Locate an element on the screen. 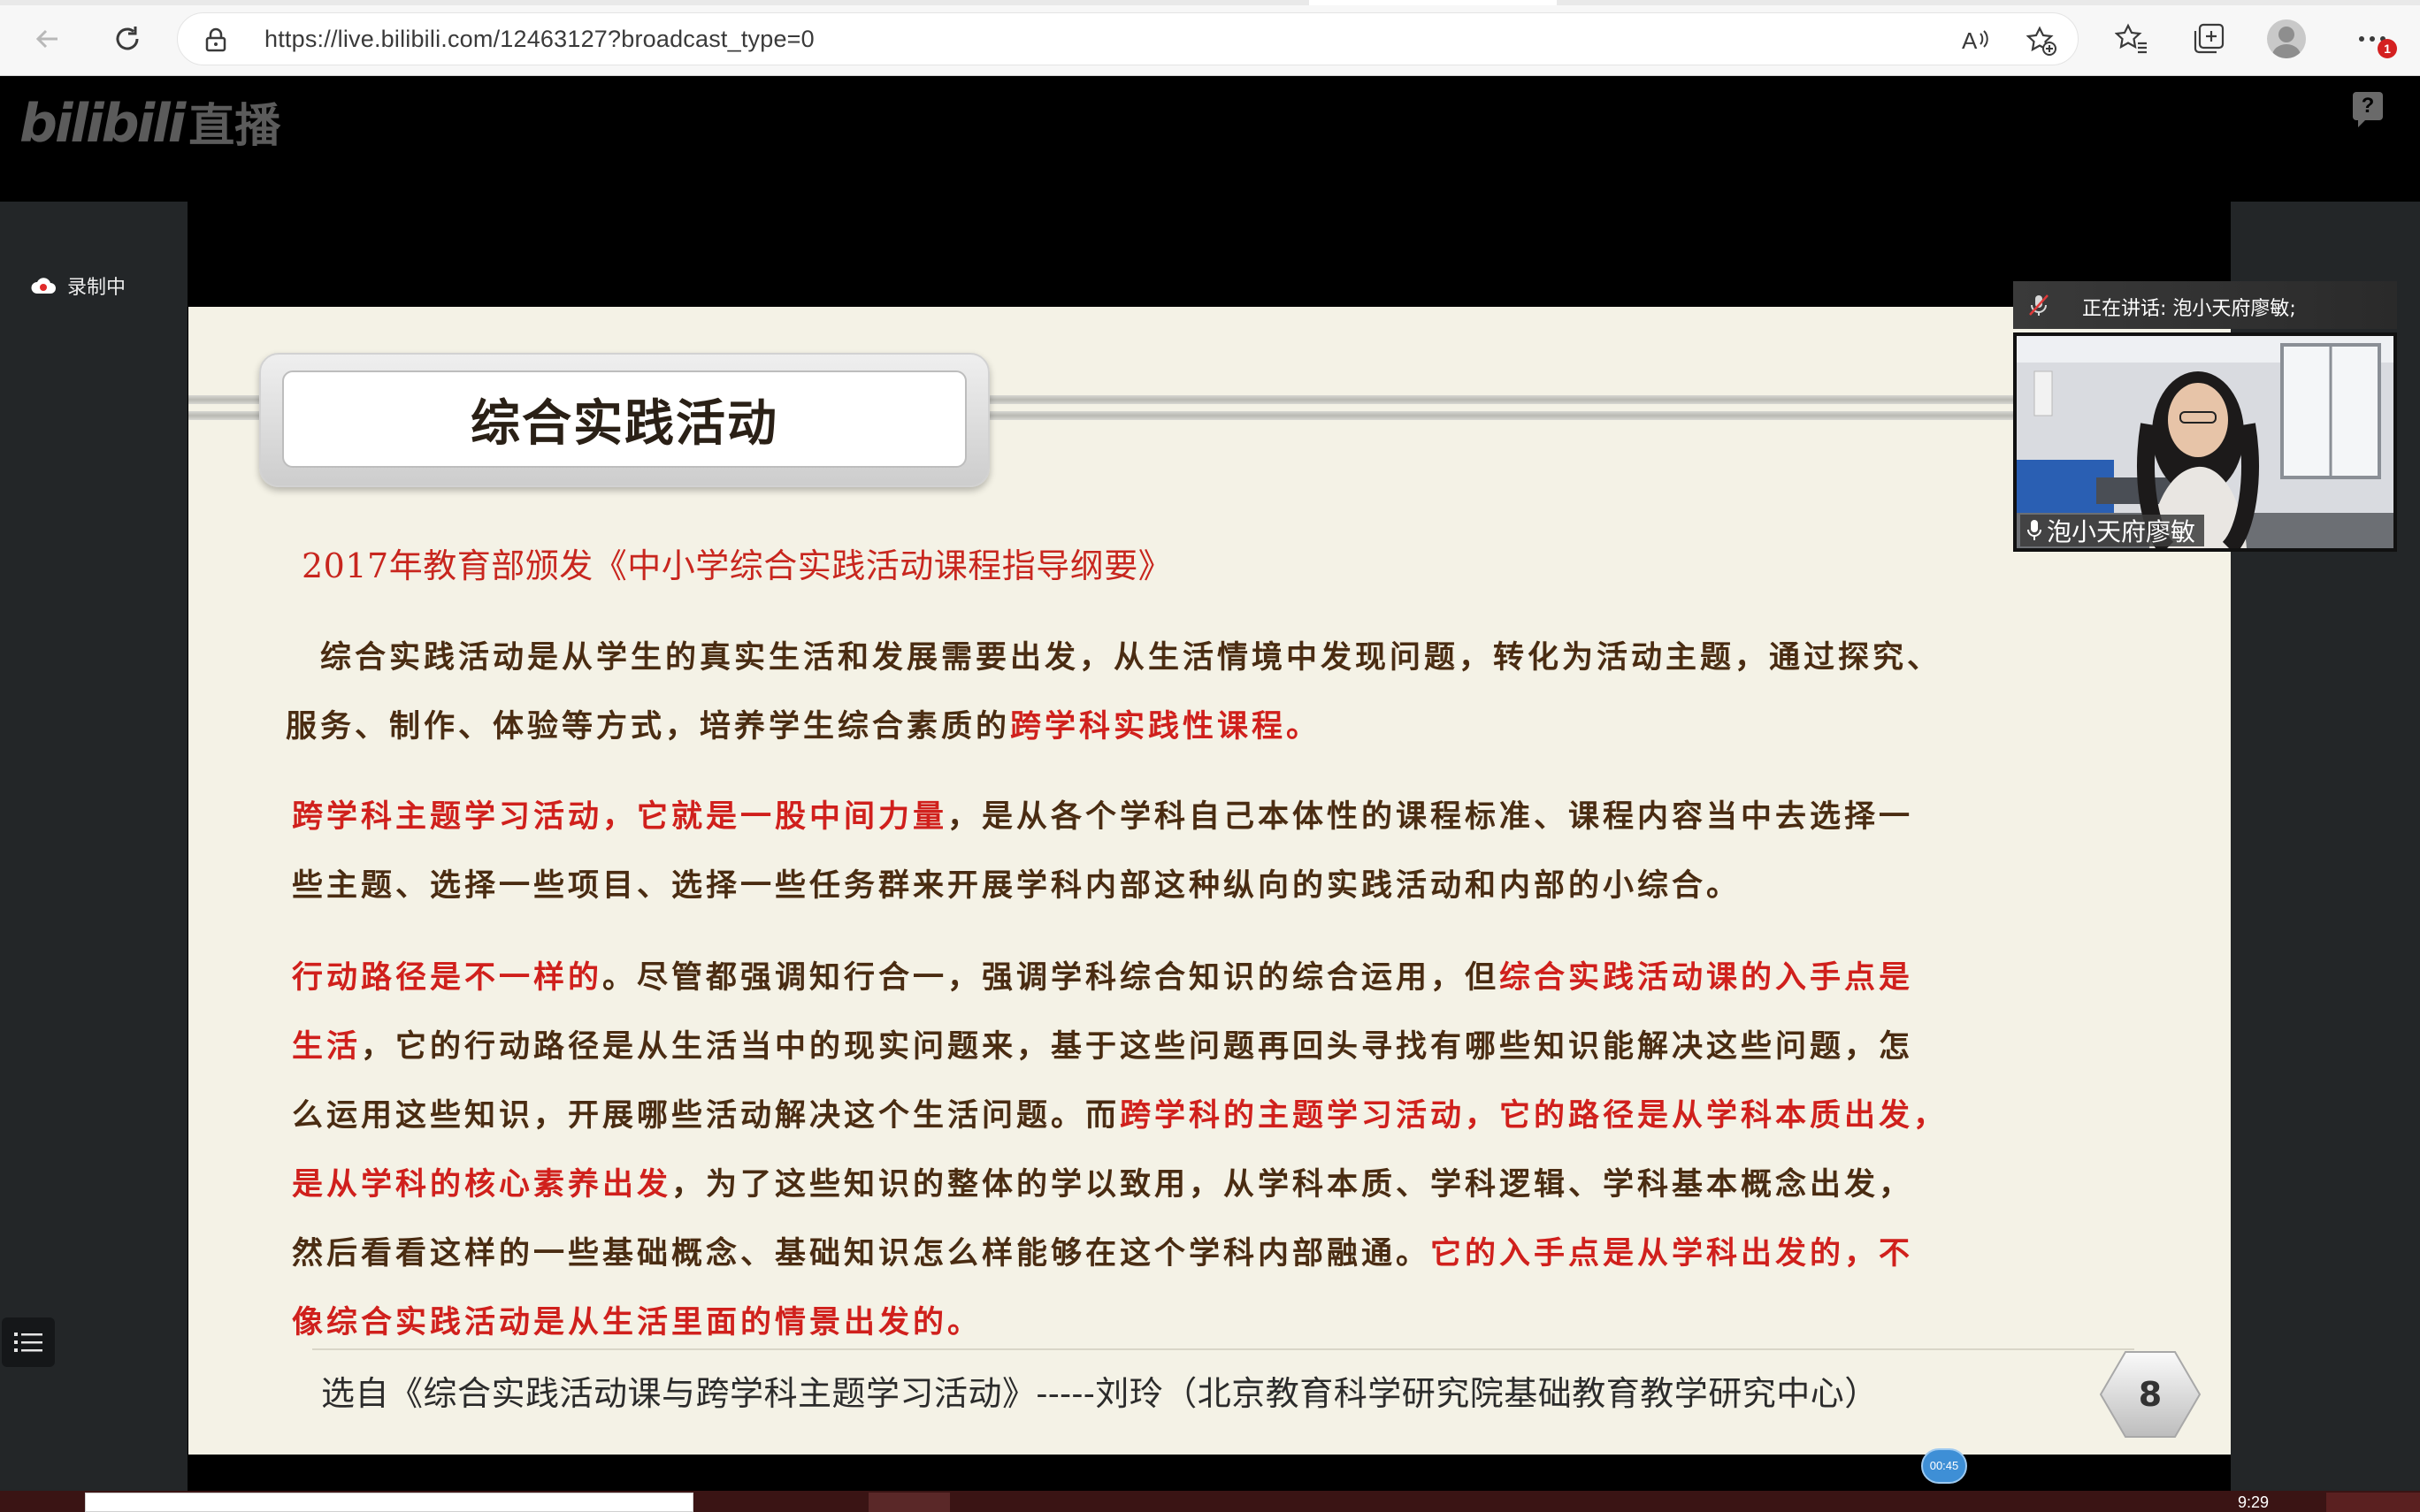 The height and width of the screenshot is (1512, 2420). help-icon: ? is located at coordinates (2368, 109).